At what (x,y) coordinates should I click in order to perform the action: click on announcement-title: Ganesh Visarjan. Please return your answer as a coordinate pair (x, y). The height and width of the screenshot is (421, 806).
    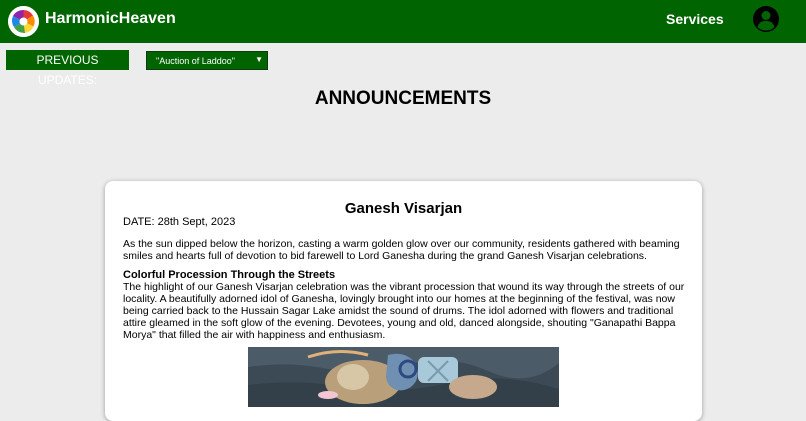
    Looking at the image, I should click on (403, 208).